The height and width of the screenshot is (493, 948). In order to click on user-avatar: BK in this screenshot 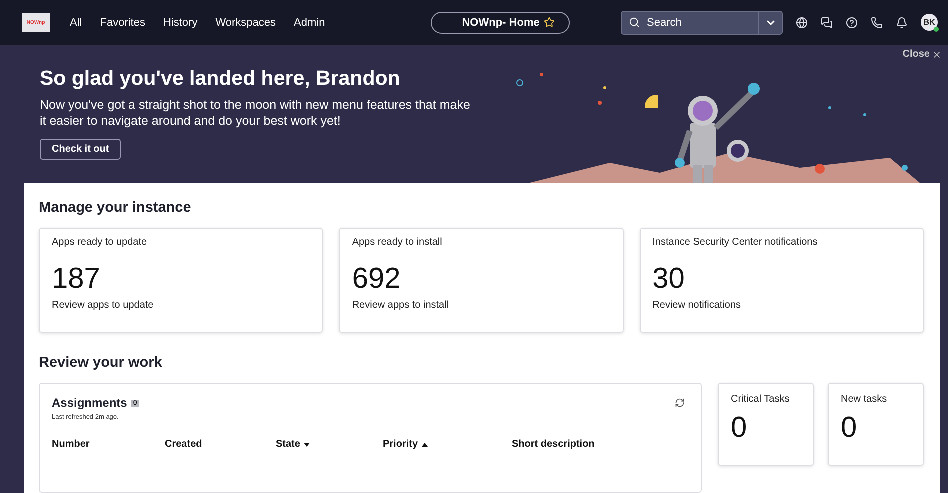, I will do `click(929, 22)`.